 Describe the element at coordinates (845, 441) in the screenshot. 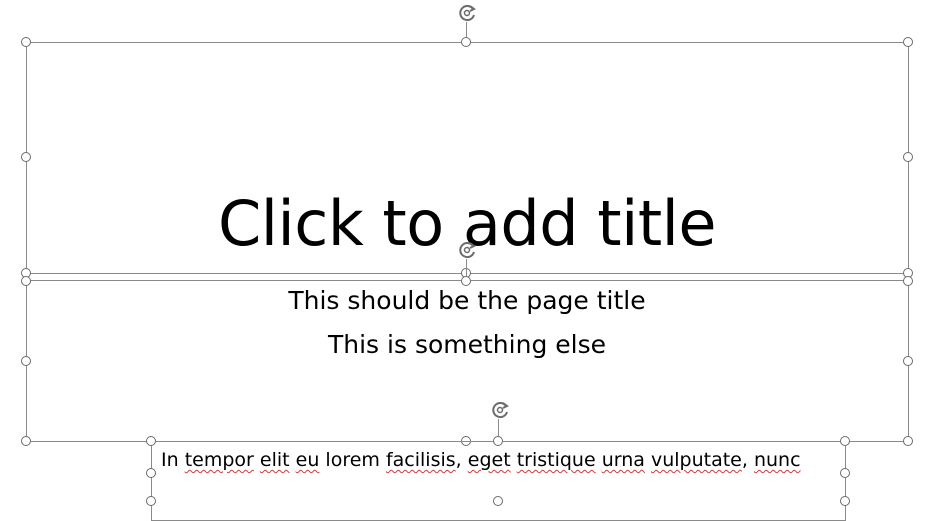

I see `body-resize-handle-tr` at that location.